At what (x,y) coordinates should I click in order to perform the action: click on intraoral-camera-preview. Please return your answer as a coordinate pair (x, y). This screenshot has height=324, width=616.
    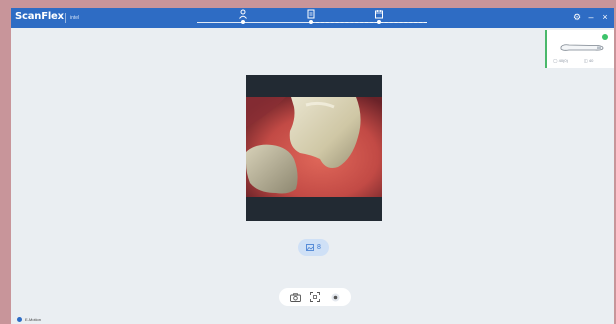
    Looking at the image, I should click on (314, 148).